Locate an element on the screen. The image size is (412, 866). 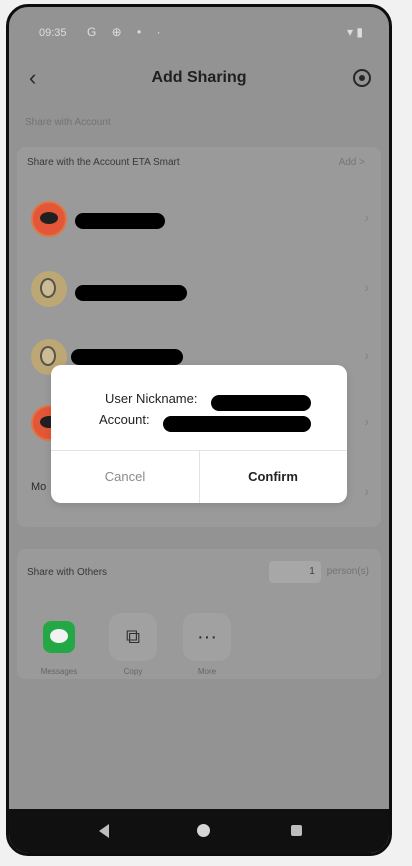
dialog-account-line: Account: is located at coordinates (124, 419).